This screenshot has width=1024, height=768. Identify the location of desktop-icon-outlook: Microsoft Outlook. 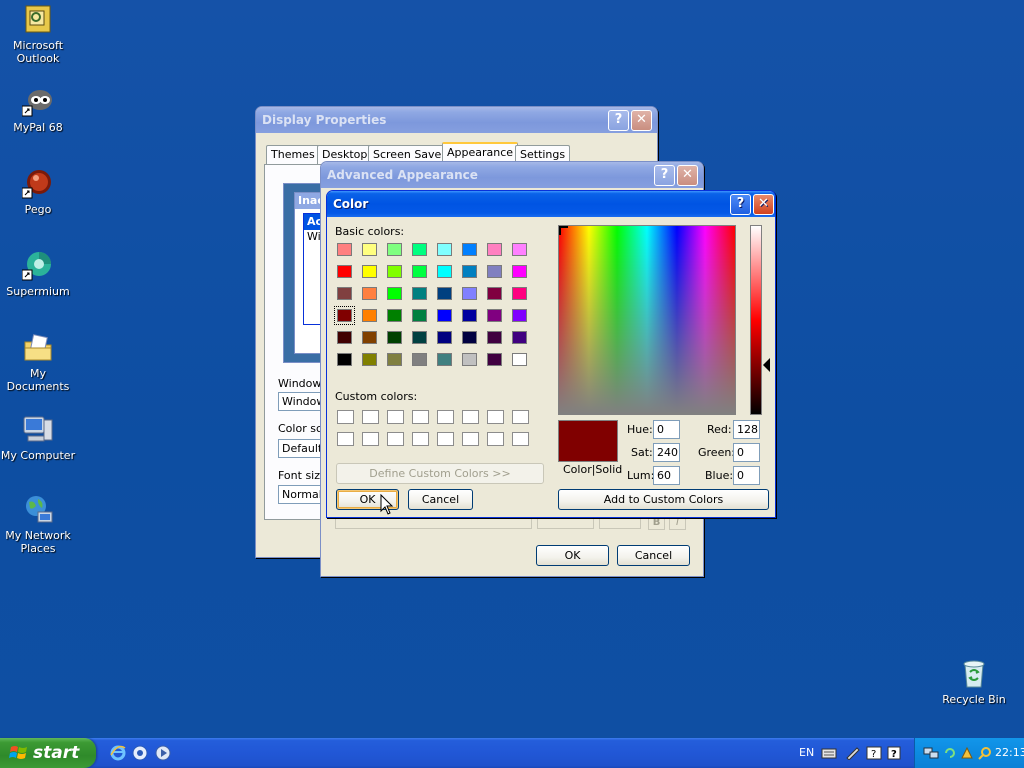
(38, 34).